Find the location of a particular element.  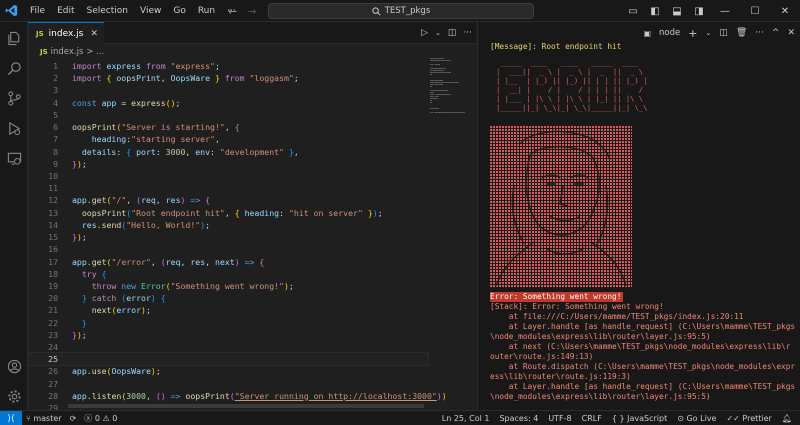

line-ending: CRLF is located at coordinates (592, 418).